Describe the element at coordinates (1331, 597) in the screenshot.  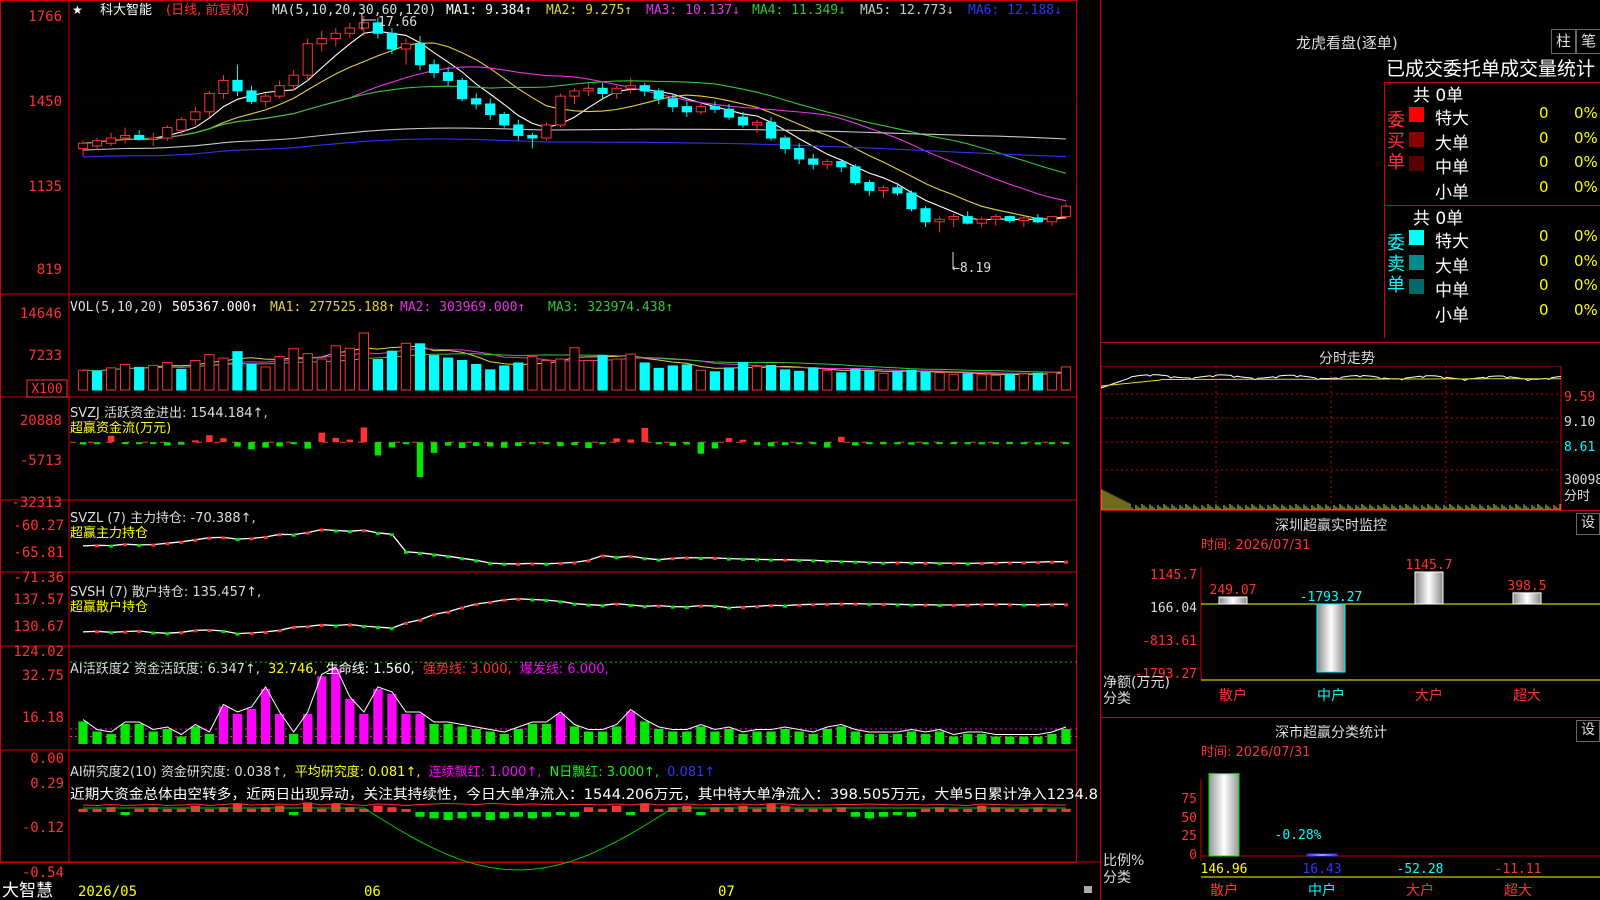
I see `monitor-value-label: -1793.27` at that location.